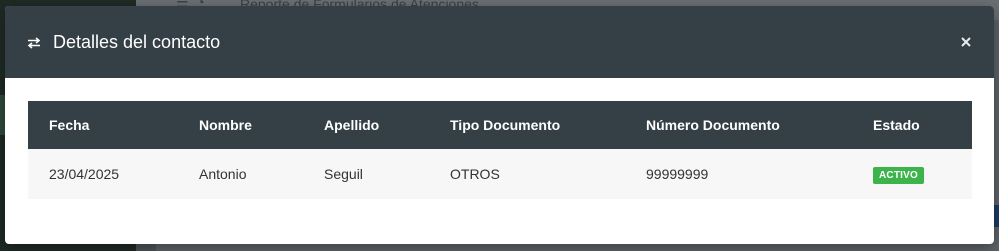 The height and width of the screenshot is (251, 999). Describe the element at coordinates (223, 174) in the screenshot. I see `cell-nombre: Antonio` at that location.